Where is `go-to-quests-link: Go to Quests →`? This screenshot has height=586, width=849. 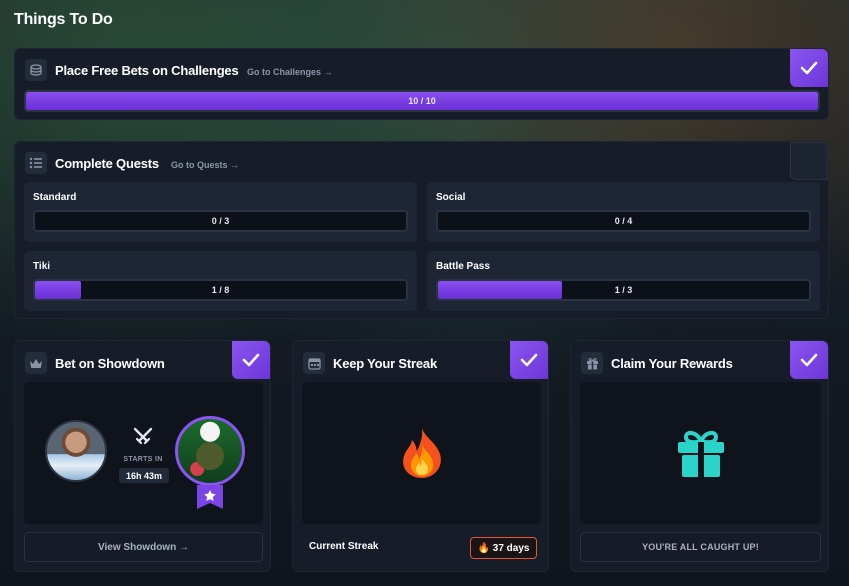 go-to-quests-link: Go to Quests → is located at coordinates (205, 165).